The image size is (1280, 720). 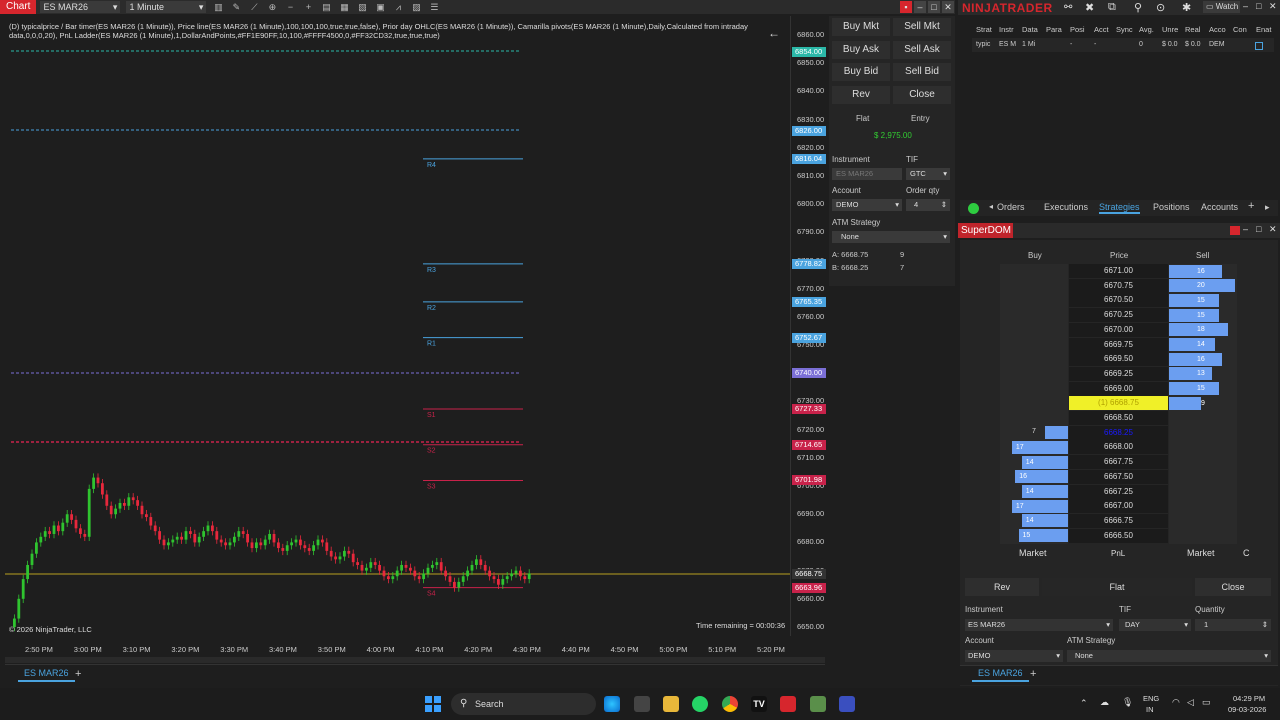 I want to click on chart-trader-icon: ⩘, so click(x=398, y=7).